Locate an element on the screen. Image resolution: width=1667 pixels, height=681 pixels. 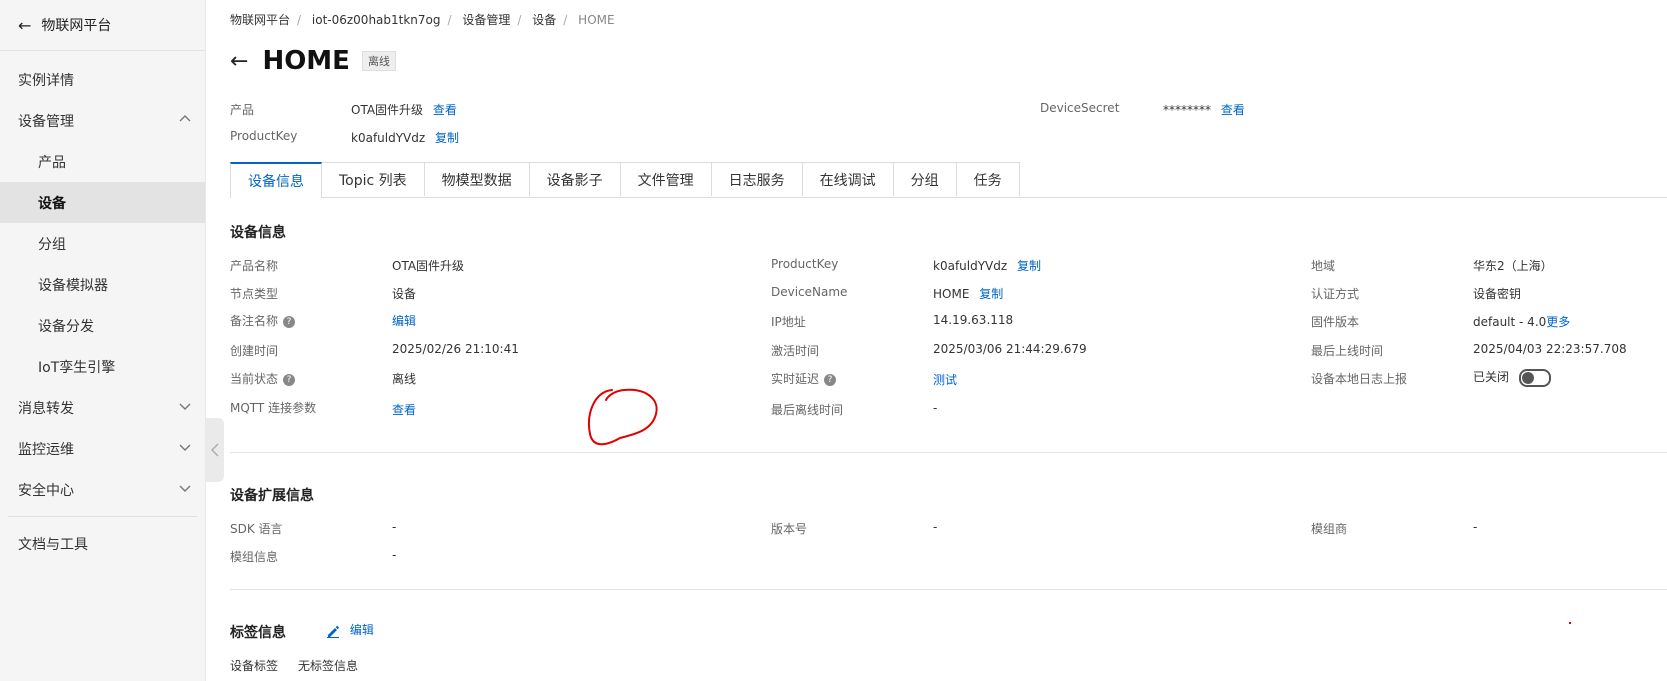
sidebar-back-header: ← 物联网平台 is located at coordinates (102, 25).